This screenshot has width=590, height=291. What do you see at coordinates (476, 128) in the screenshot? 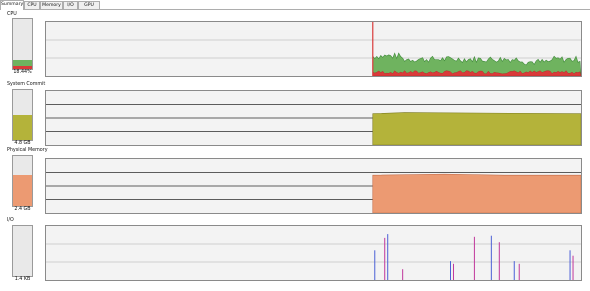
I see `commit-area` at bounding box center [476, 128].